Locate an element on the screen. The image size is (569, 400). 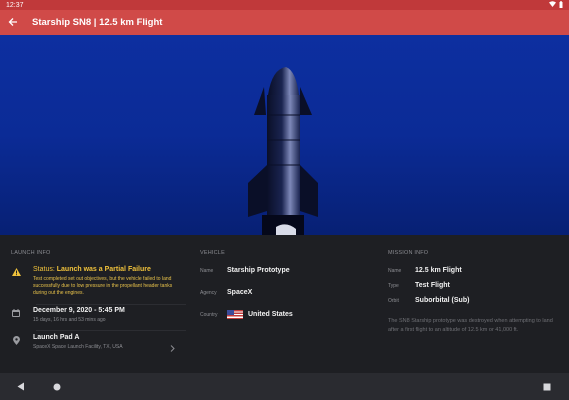
system-navigation-bar is located at coordinates (284, 386).